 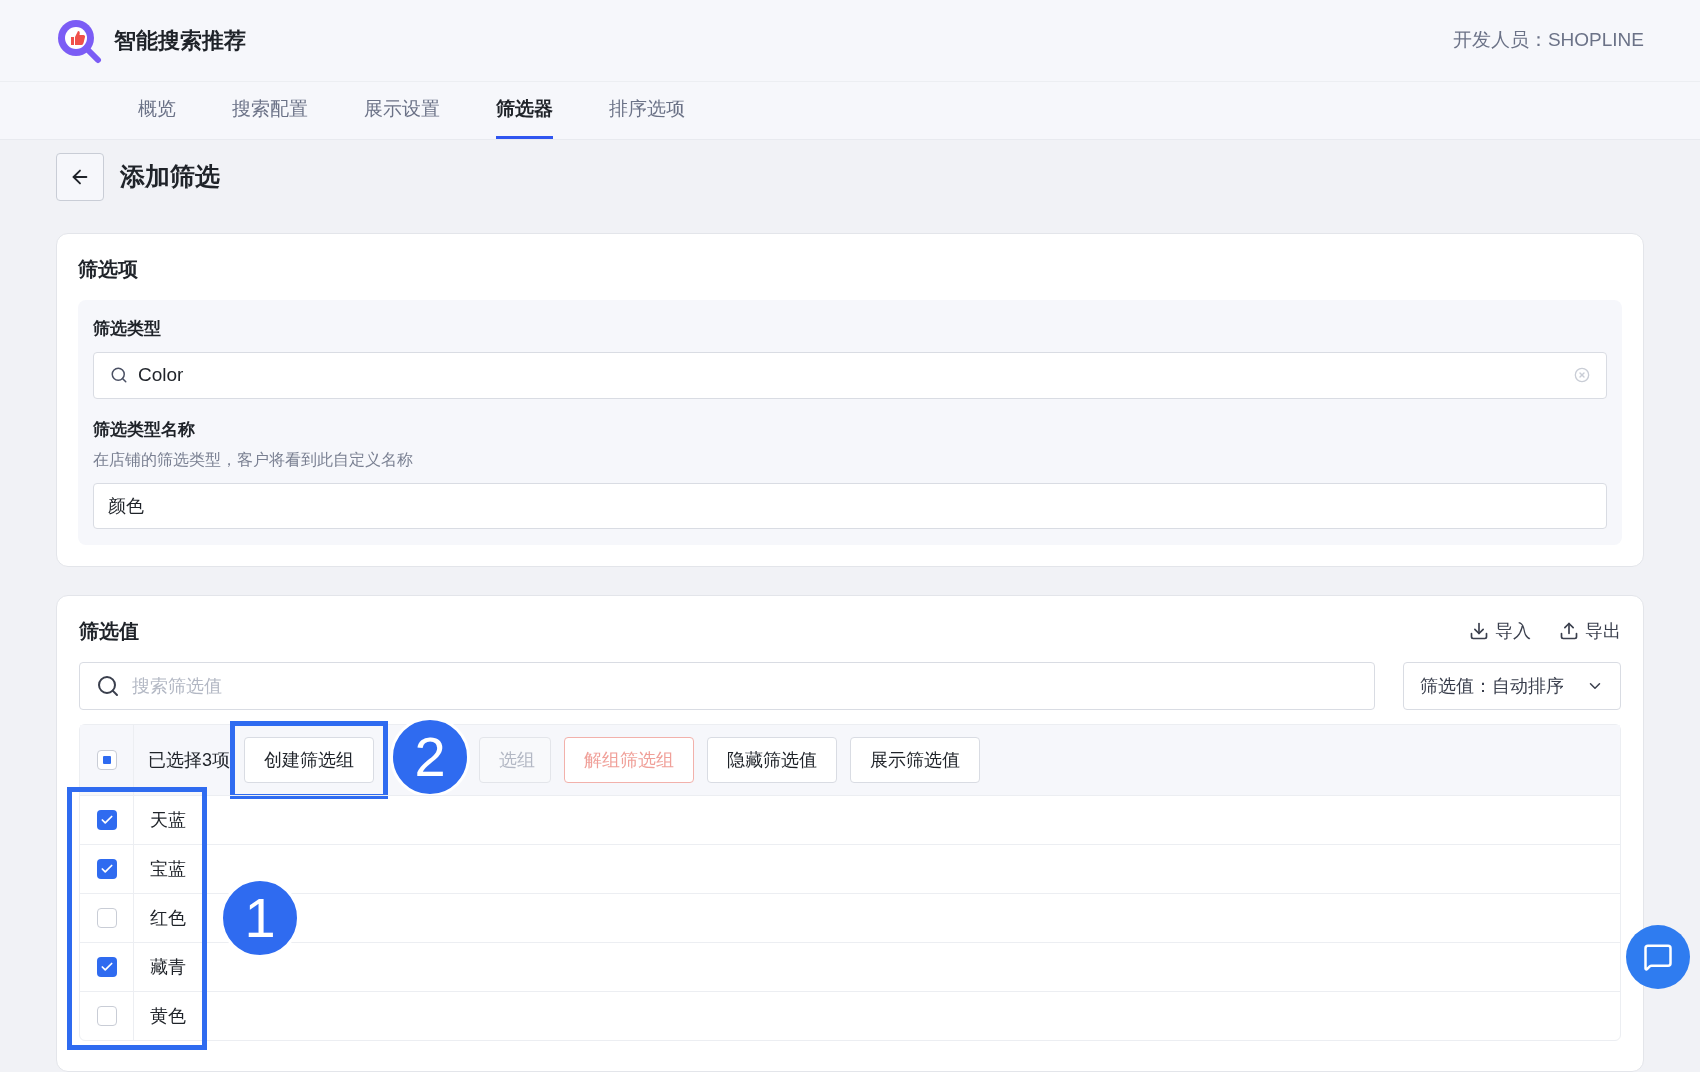 I want to click on import-button: 导入, so click(x=1500, y=631).